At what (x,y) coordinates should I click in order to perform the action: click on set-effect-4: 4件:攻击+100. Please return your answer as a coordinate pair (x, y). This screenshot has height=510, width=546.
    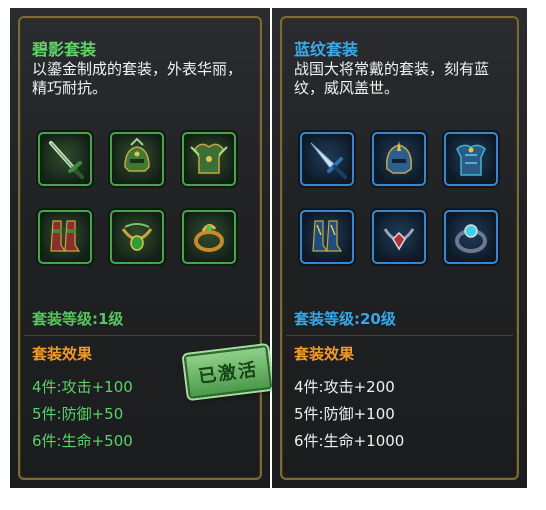
    Looking at the image, I should click on (82, 387).